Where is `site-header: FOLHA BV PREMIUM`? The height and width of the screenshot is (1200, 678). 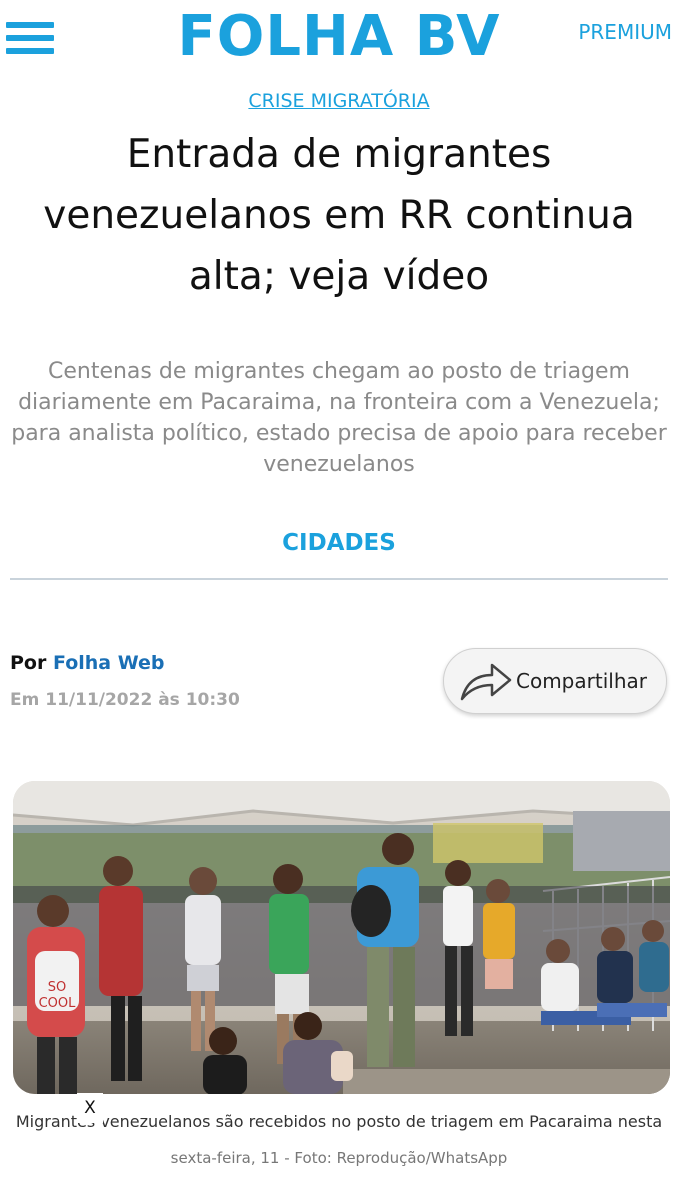
site-header: FOLHA BV PREMIUM is located at coordinates (339, 40).